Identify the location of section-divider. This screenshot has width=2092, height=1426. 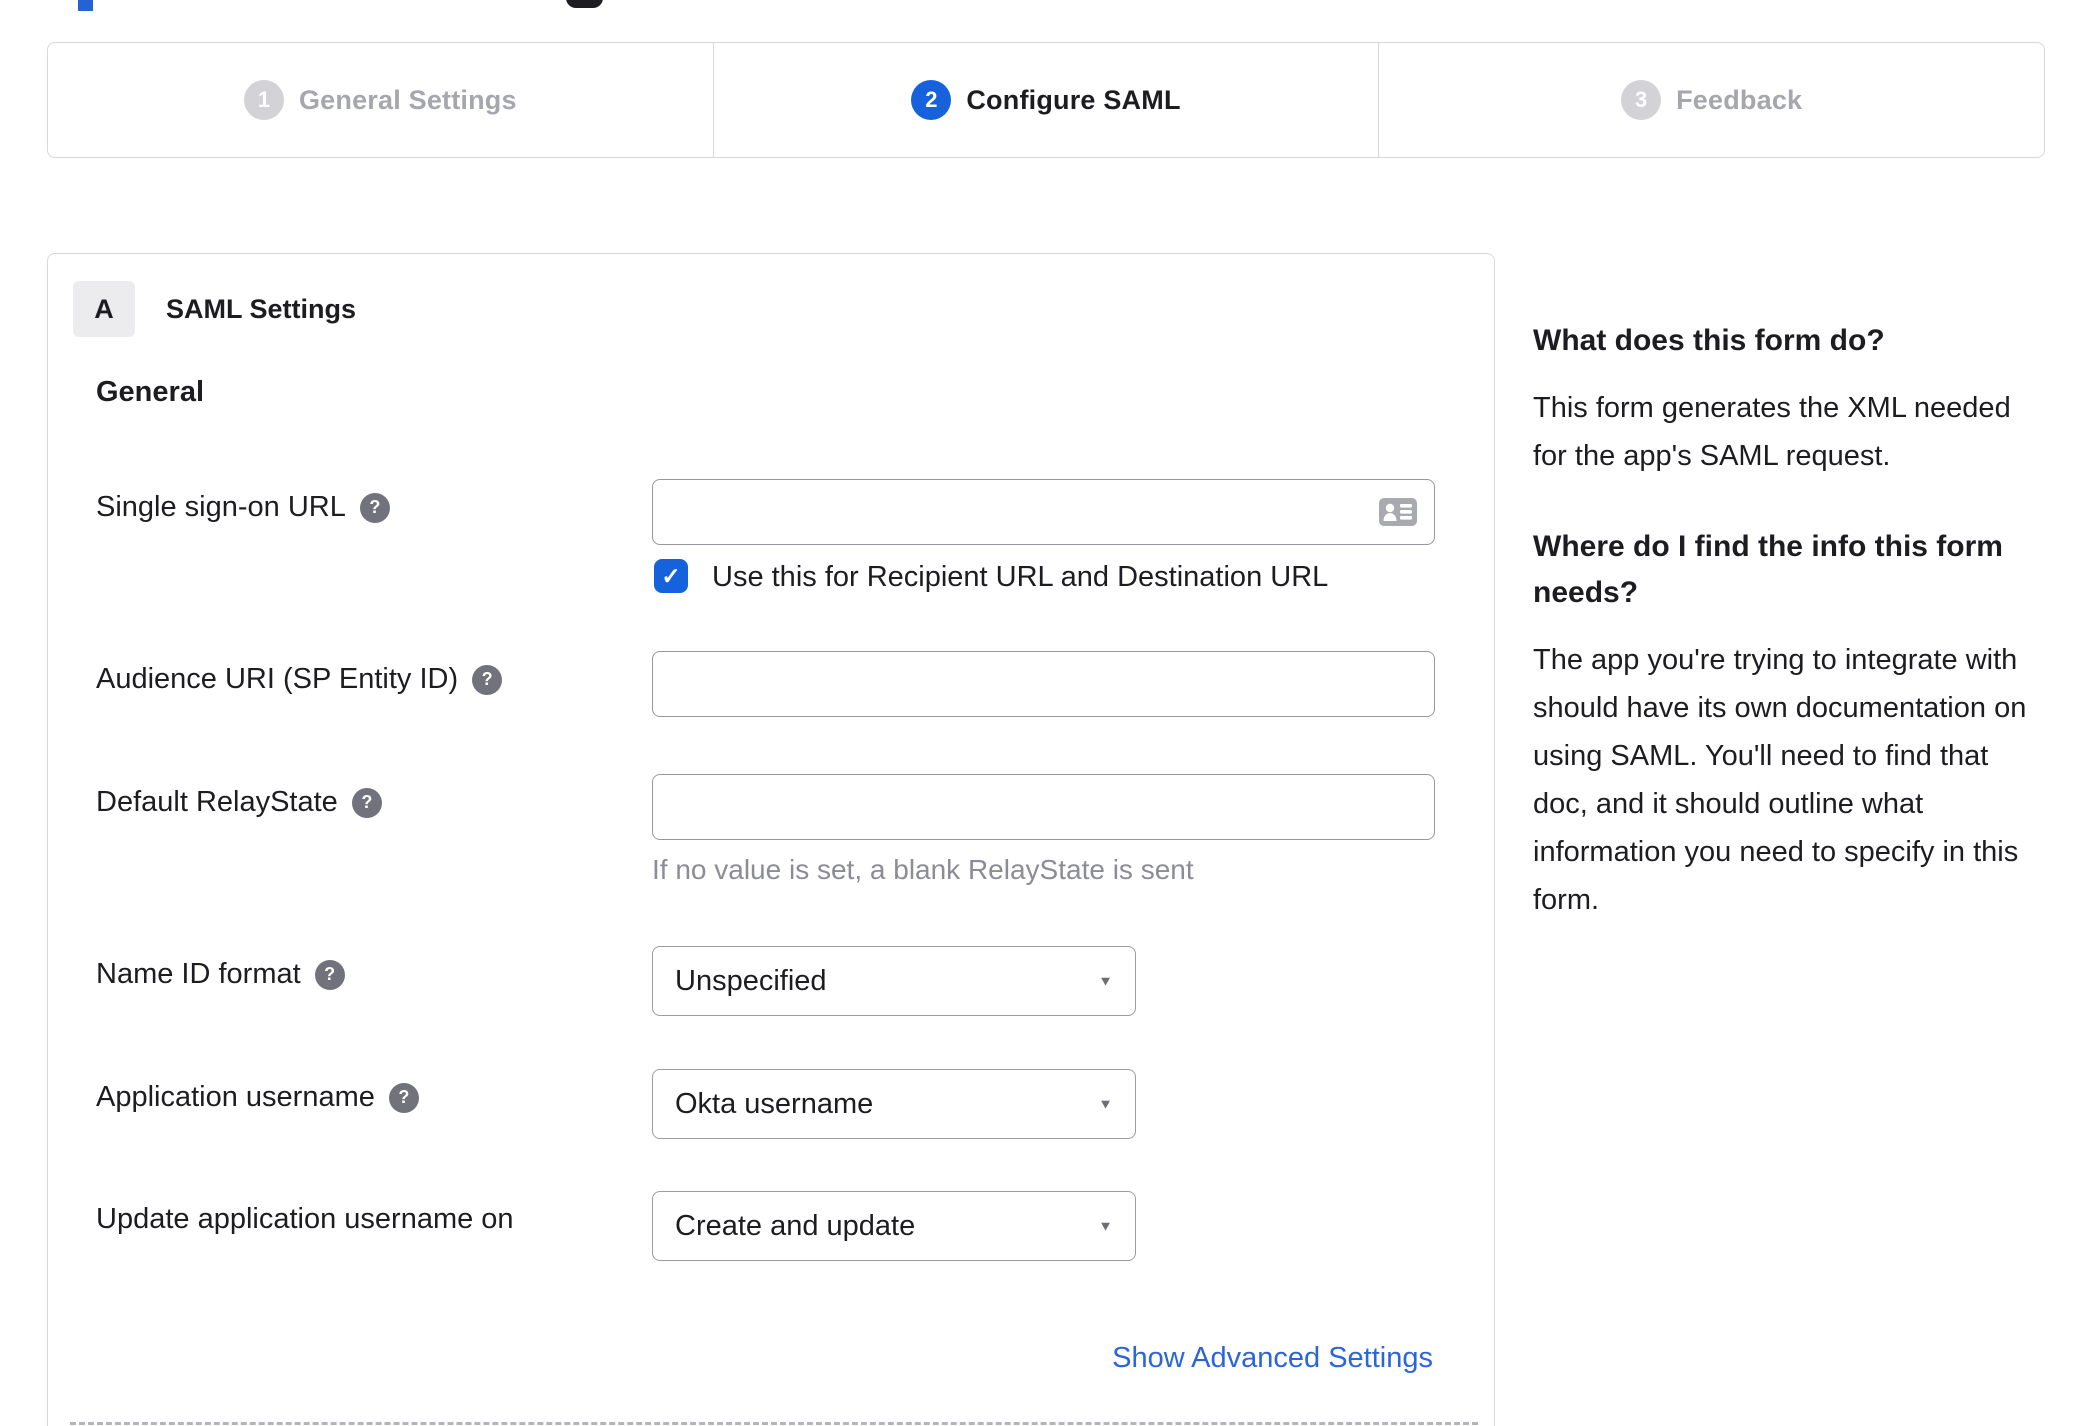
(774, 1423).